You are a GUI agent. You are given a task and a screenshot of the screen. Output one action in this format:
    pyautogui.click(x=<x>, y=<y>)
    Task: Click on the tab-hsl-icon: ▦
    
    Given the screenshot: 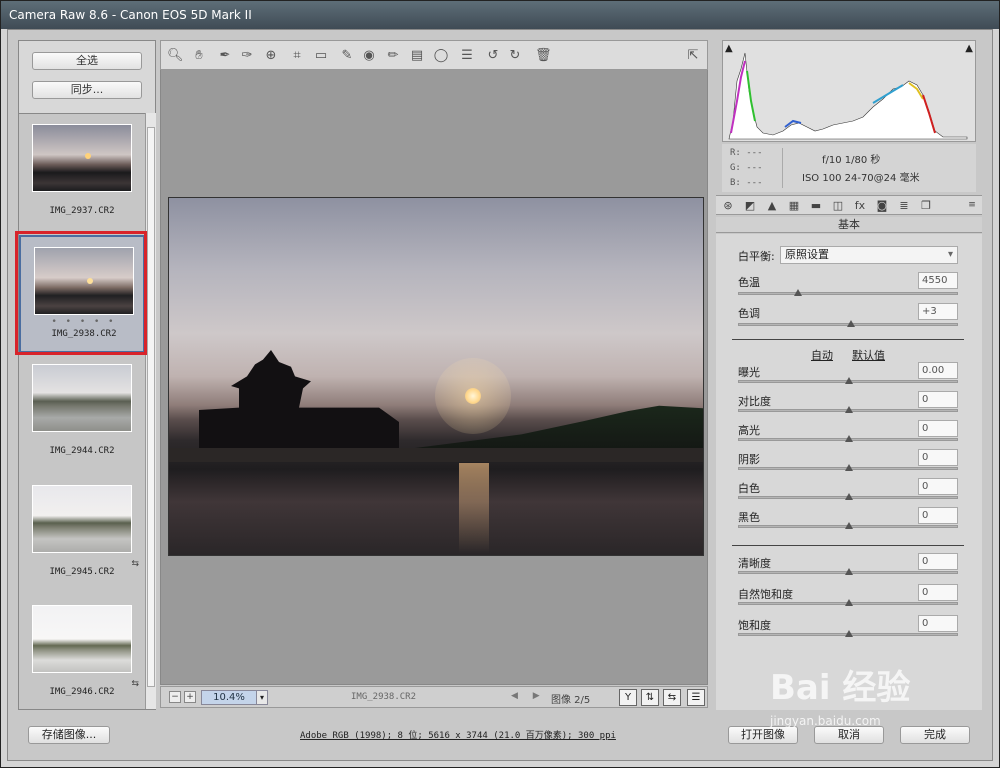 What is the action you would take?
    pyautogui.click(x=794, y=205)
    